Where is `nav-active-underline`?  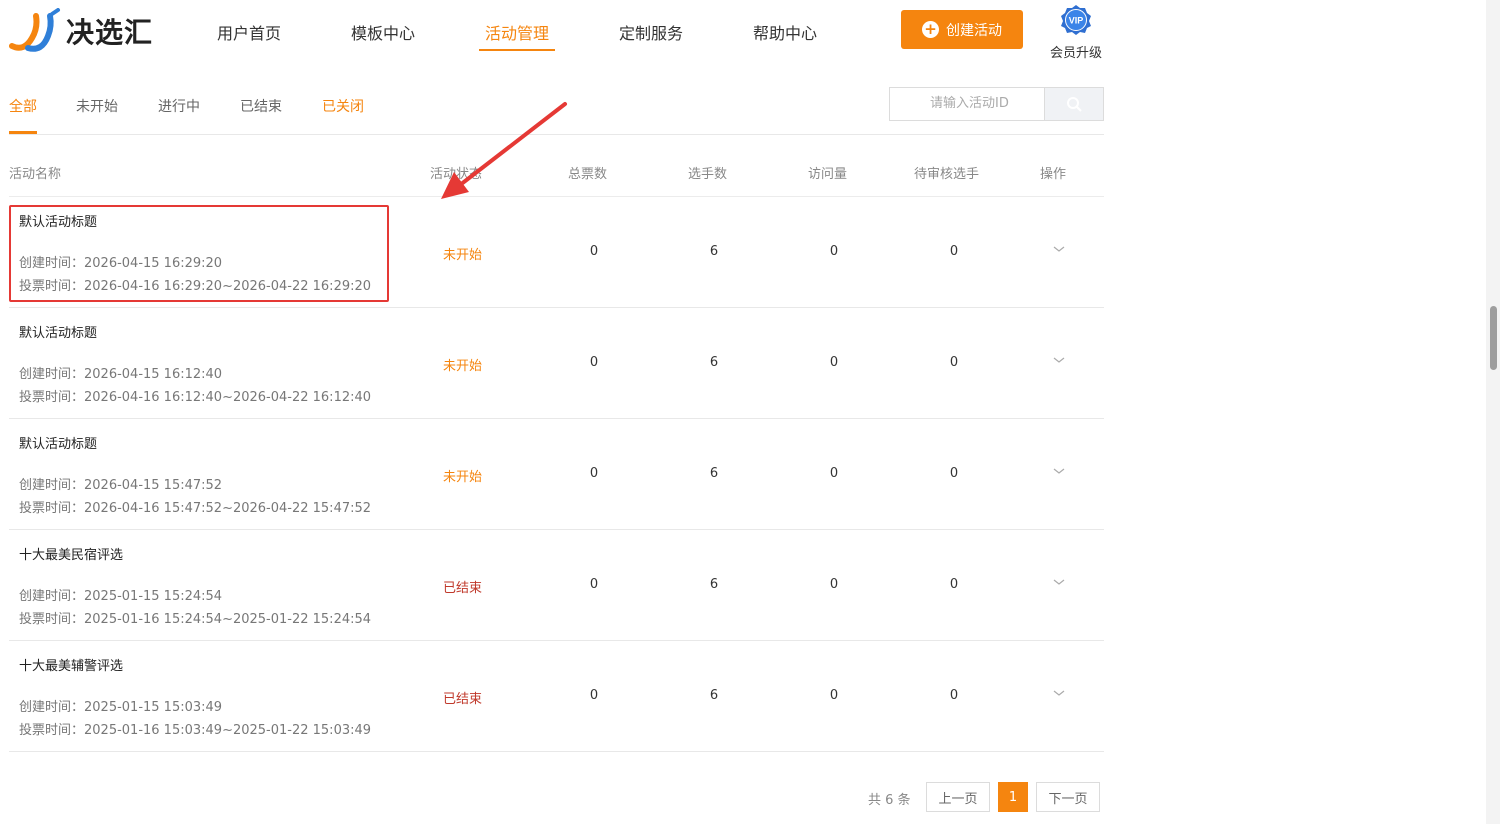 nav-active-underline is located at coordinates (517, 50).